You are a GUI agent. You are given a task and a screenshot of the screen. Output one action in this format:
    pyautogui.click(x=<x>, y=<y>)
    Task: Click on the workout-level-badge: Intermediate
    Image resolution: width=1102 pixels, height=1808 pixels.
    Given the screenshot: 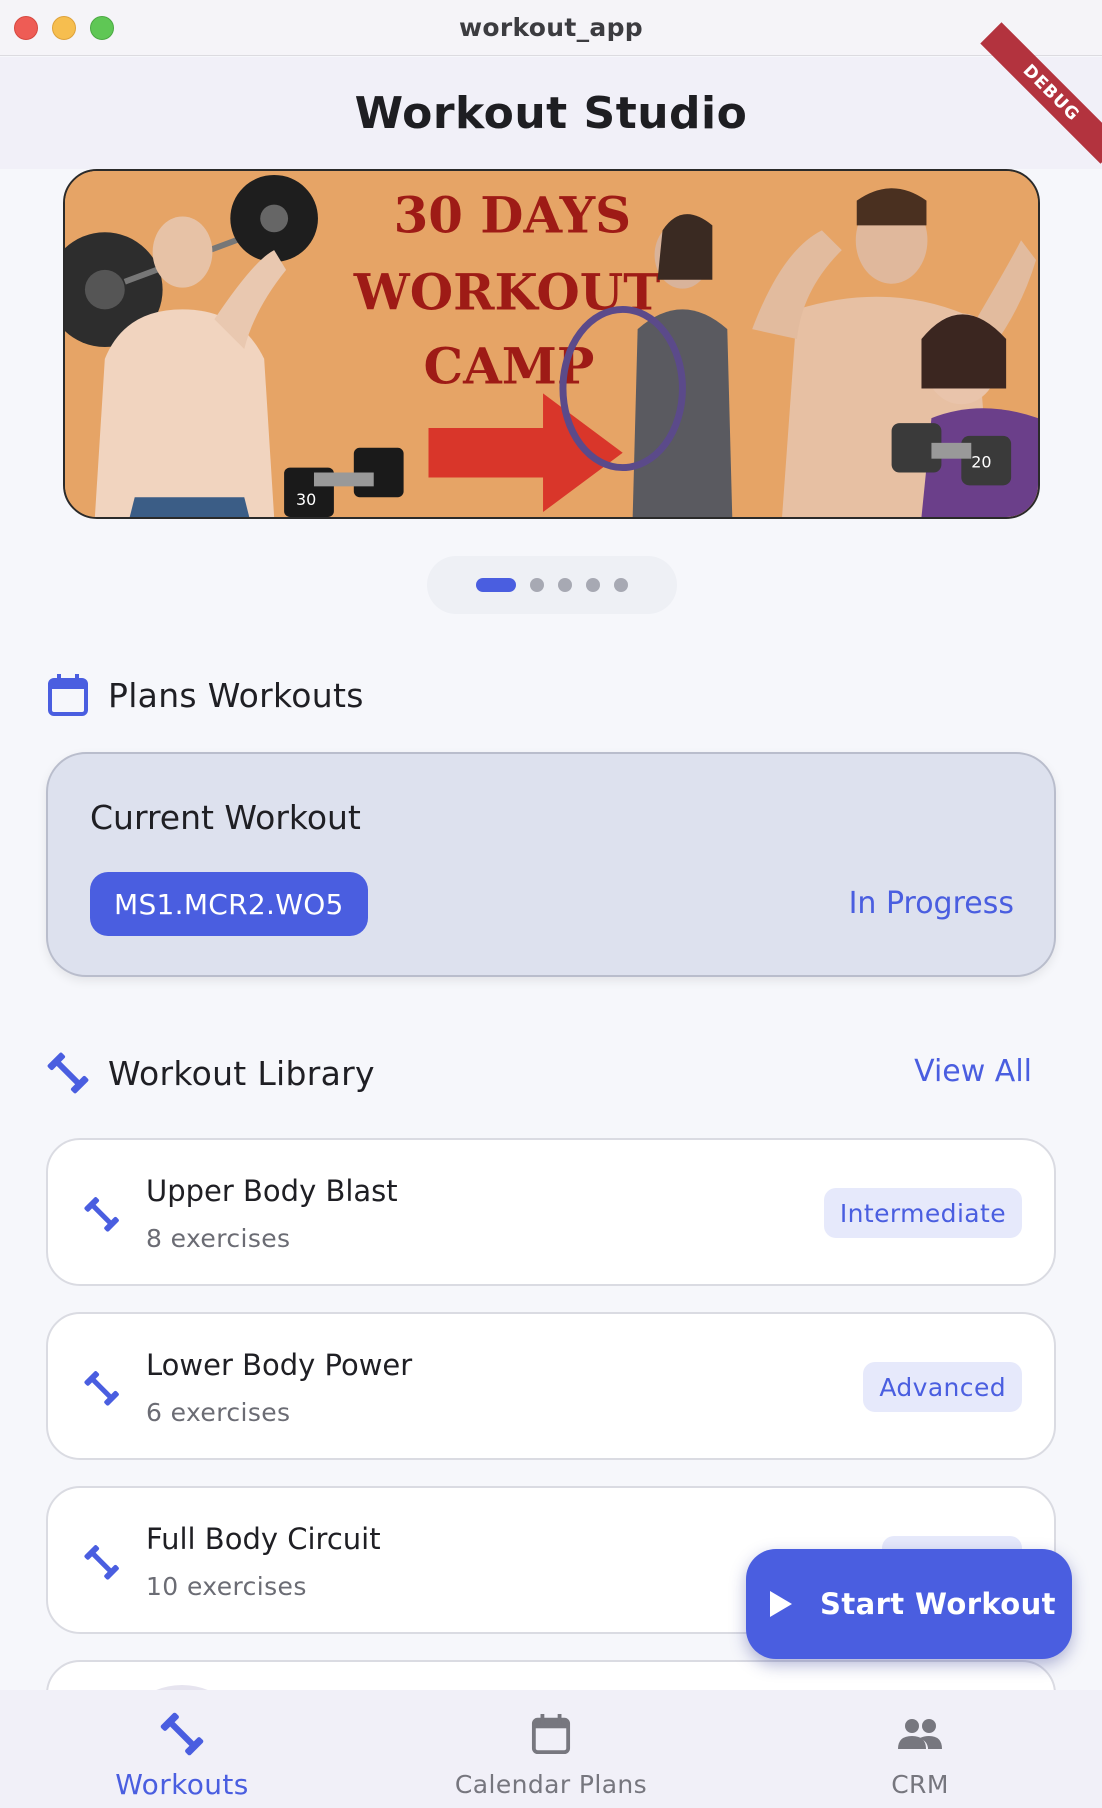 What is the action you would take?
    pyautogui.click(x=922, y=1213)
    